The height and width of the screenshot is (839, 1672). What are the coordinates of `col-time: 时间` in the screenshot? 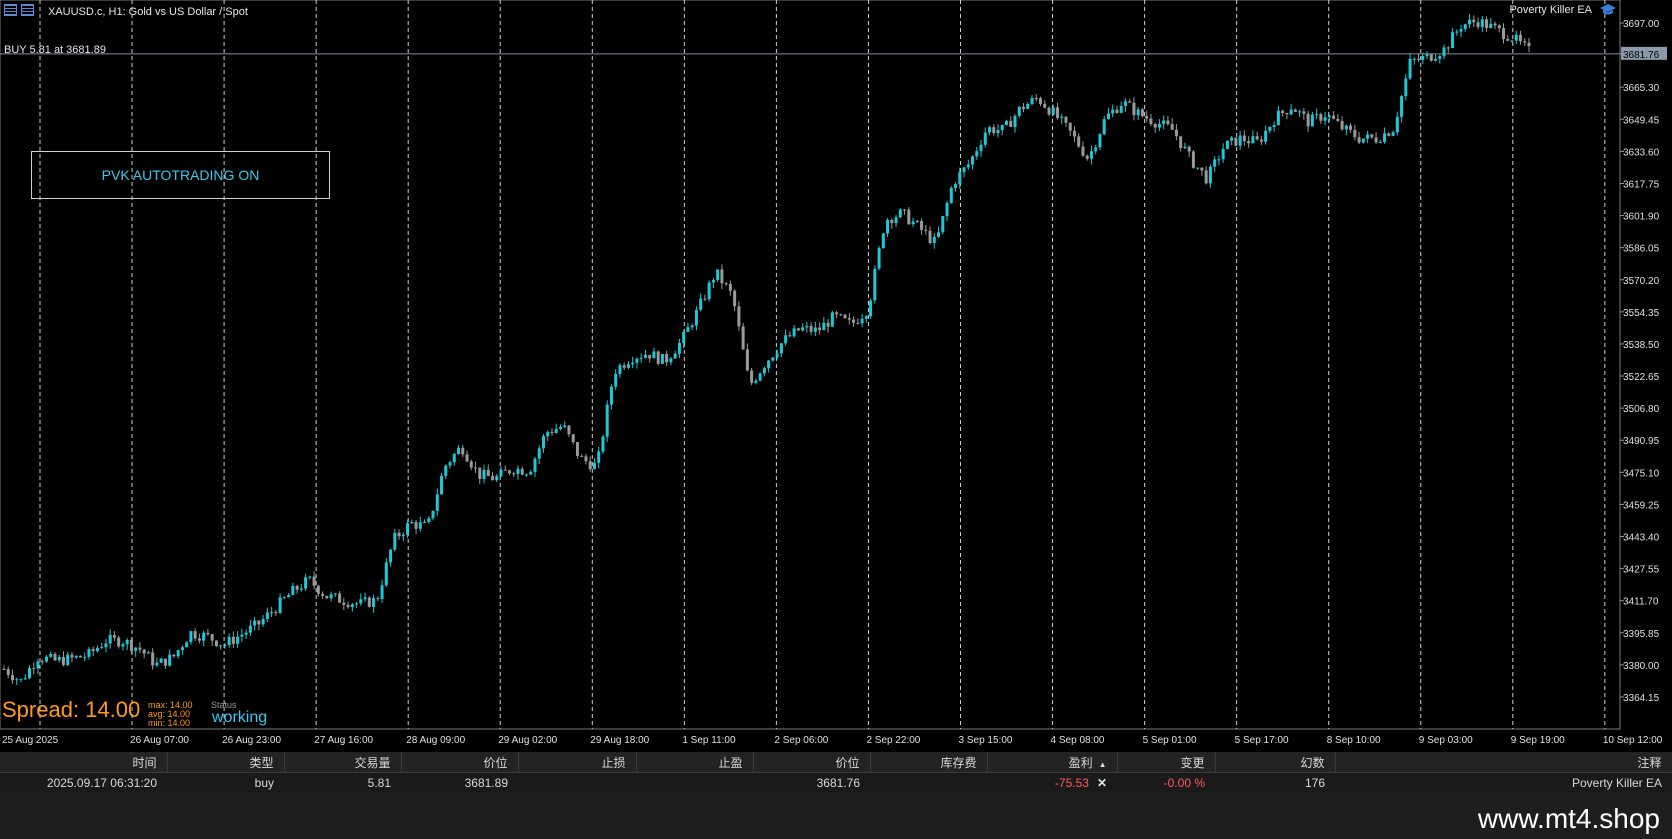 It's located at (84, 762).